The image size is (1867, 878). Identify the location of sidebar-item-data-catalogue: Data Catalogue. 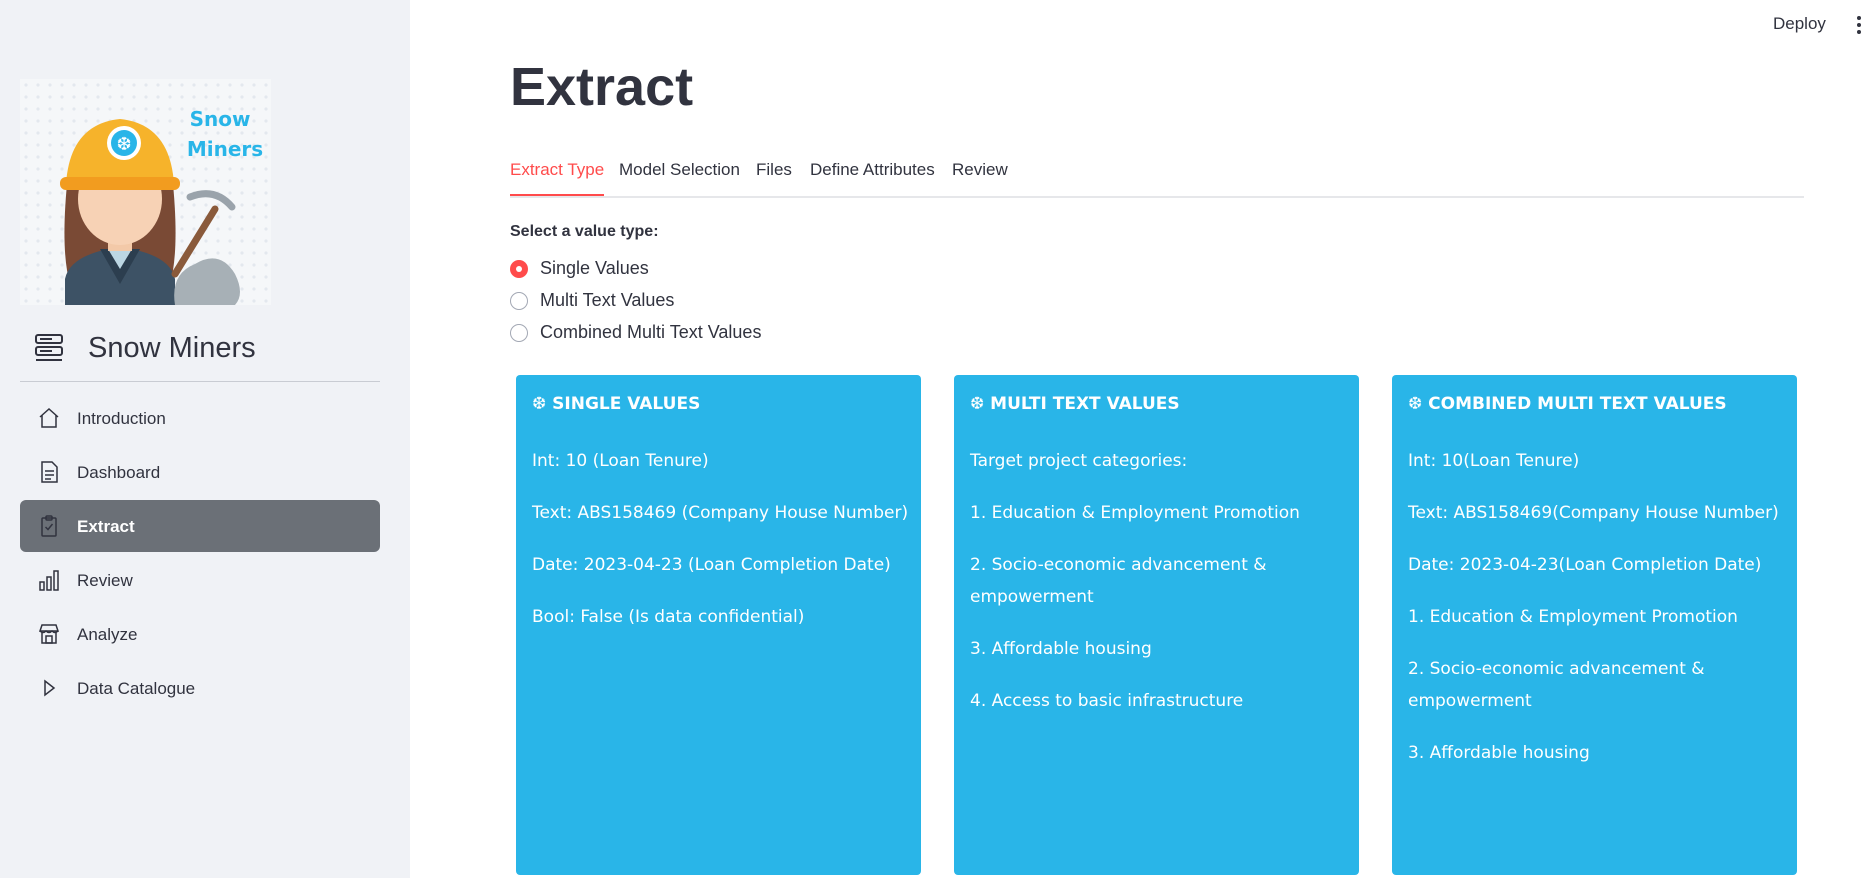
(200, 688).